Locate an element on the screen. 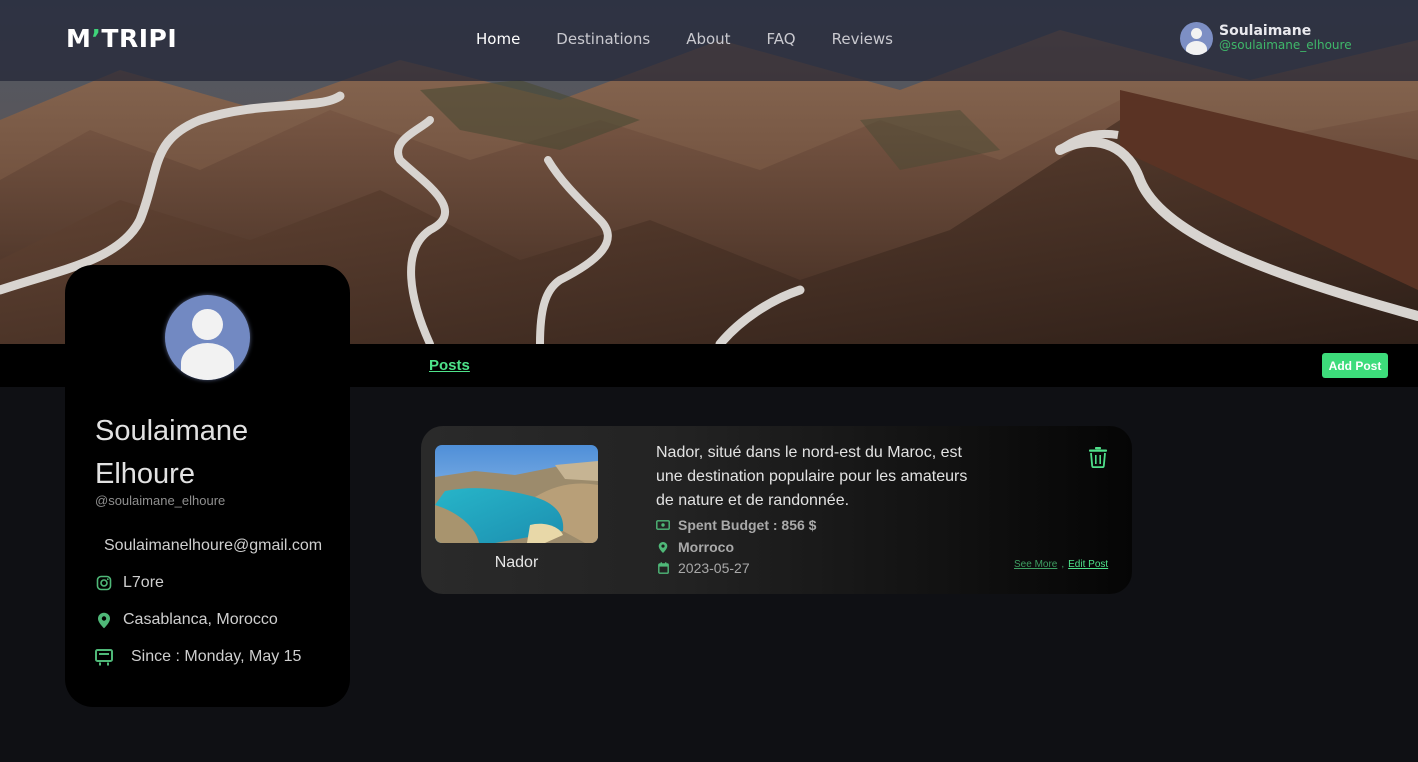 The width and height of the screenshot is (1418, 762). nav-link-destinations: Destinations is located at coordinates (603, 39).